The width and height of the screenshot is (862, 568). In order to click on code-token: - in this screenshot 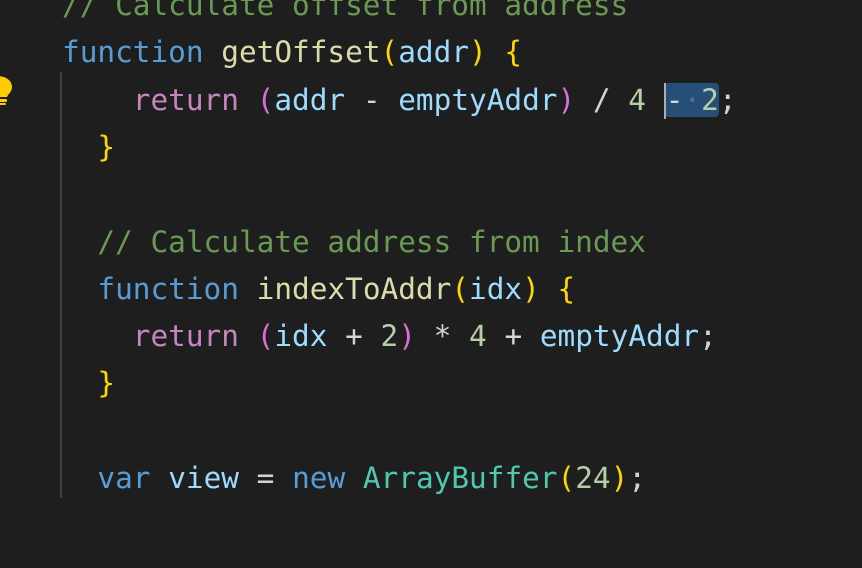, I will do `click(372, 99)`.